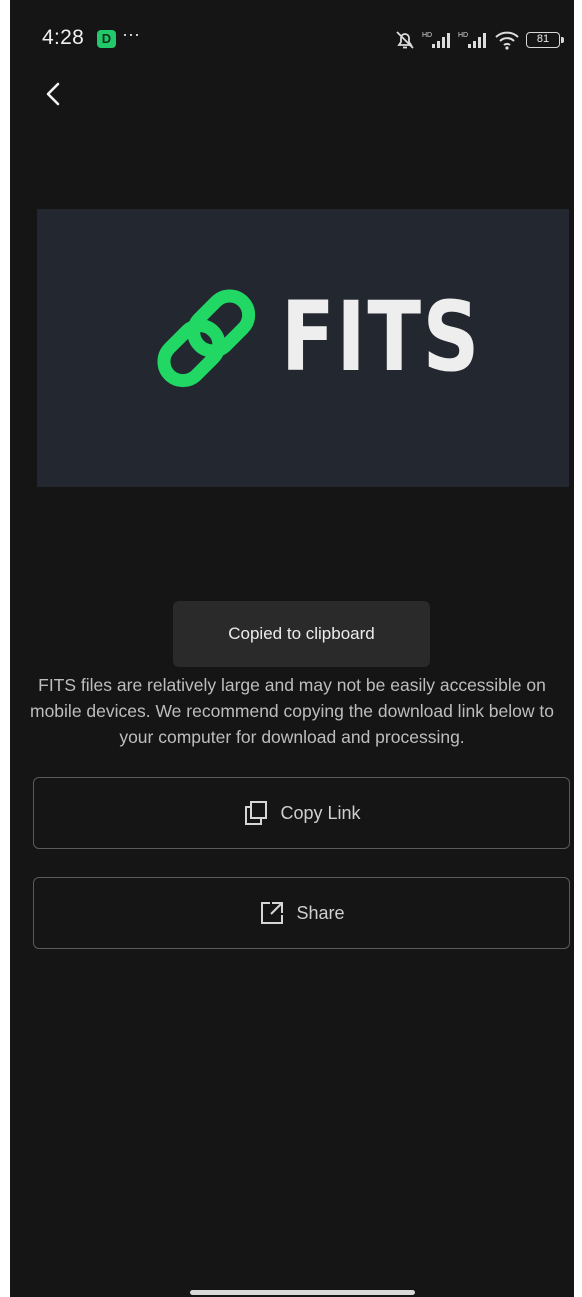  I want to click on back-button, so click(55, 94).